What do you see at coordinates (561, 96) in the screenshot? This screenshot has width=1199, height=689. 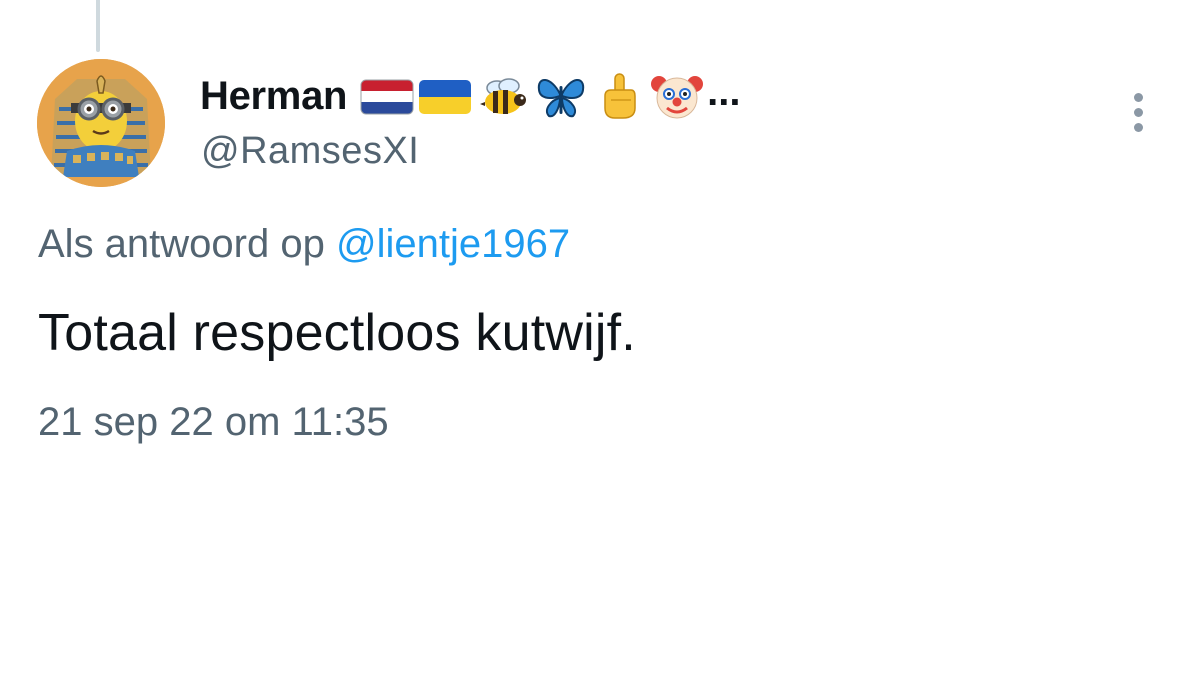 I see `butterfly-icon` at bounding box center [561, 96].